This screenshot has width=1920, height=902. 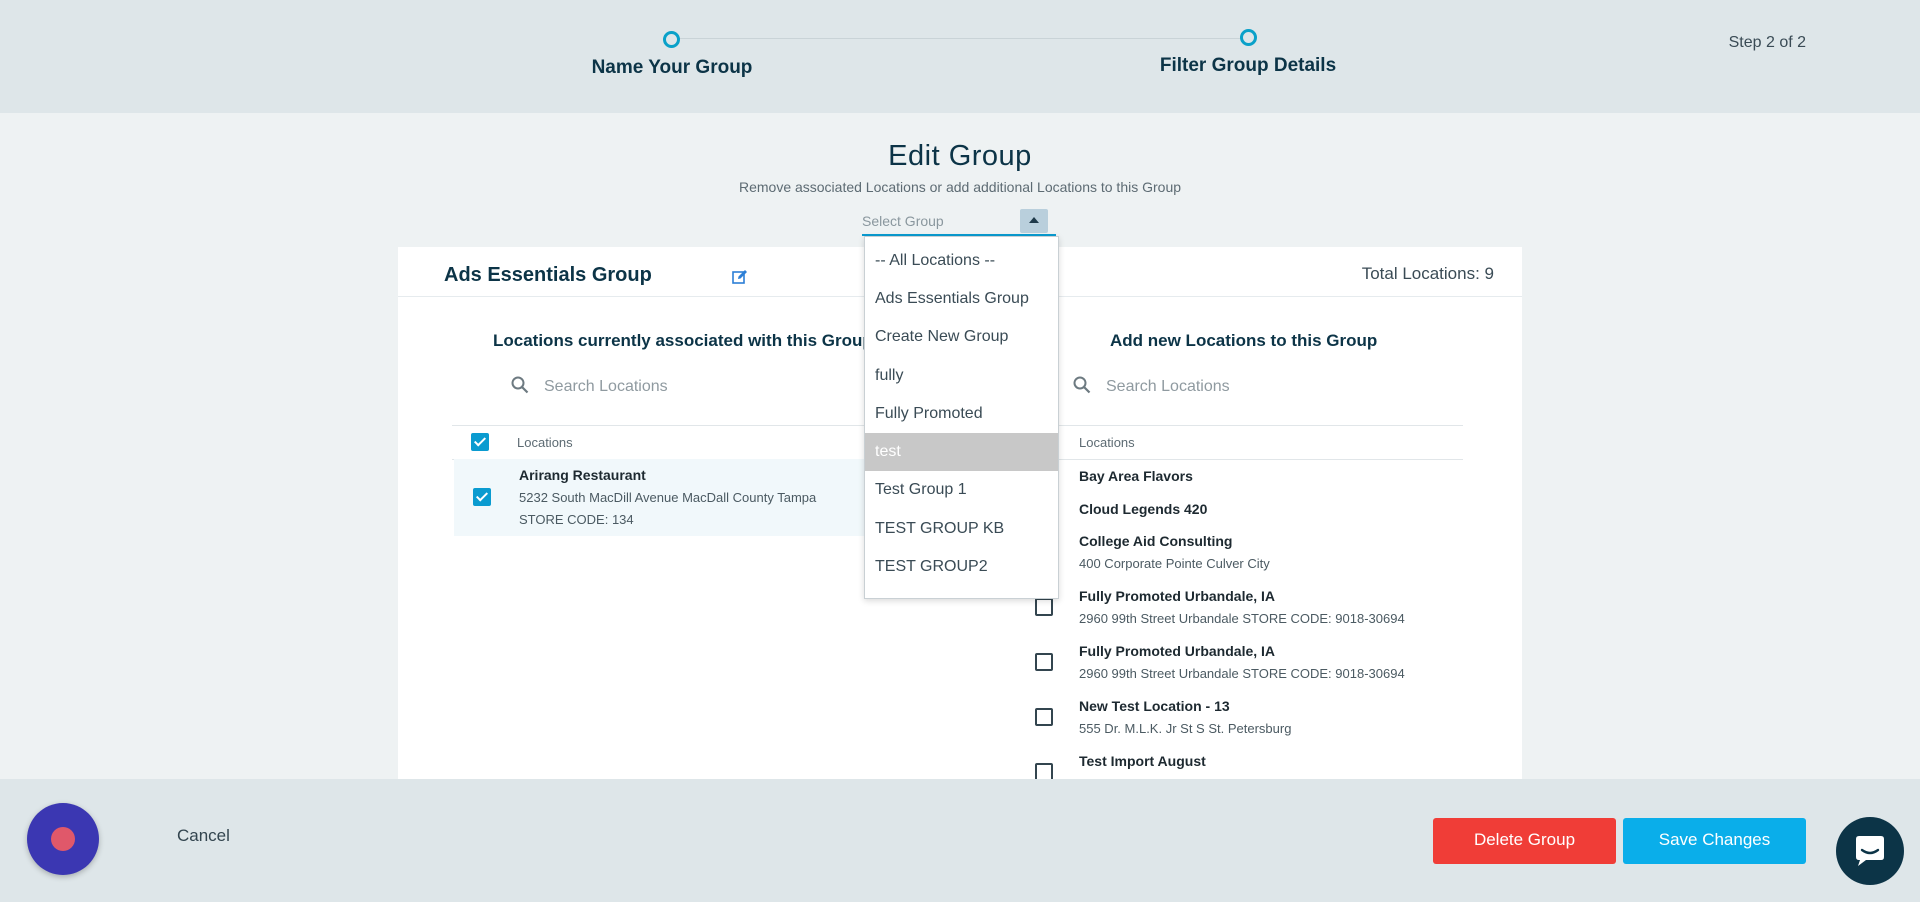 I want to click on record-button, so click(x=63, y=839).